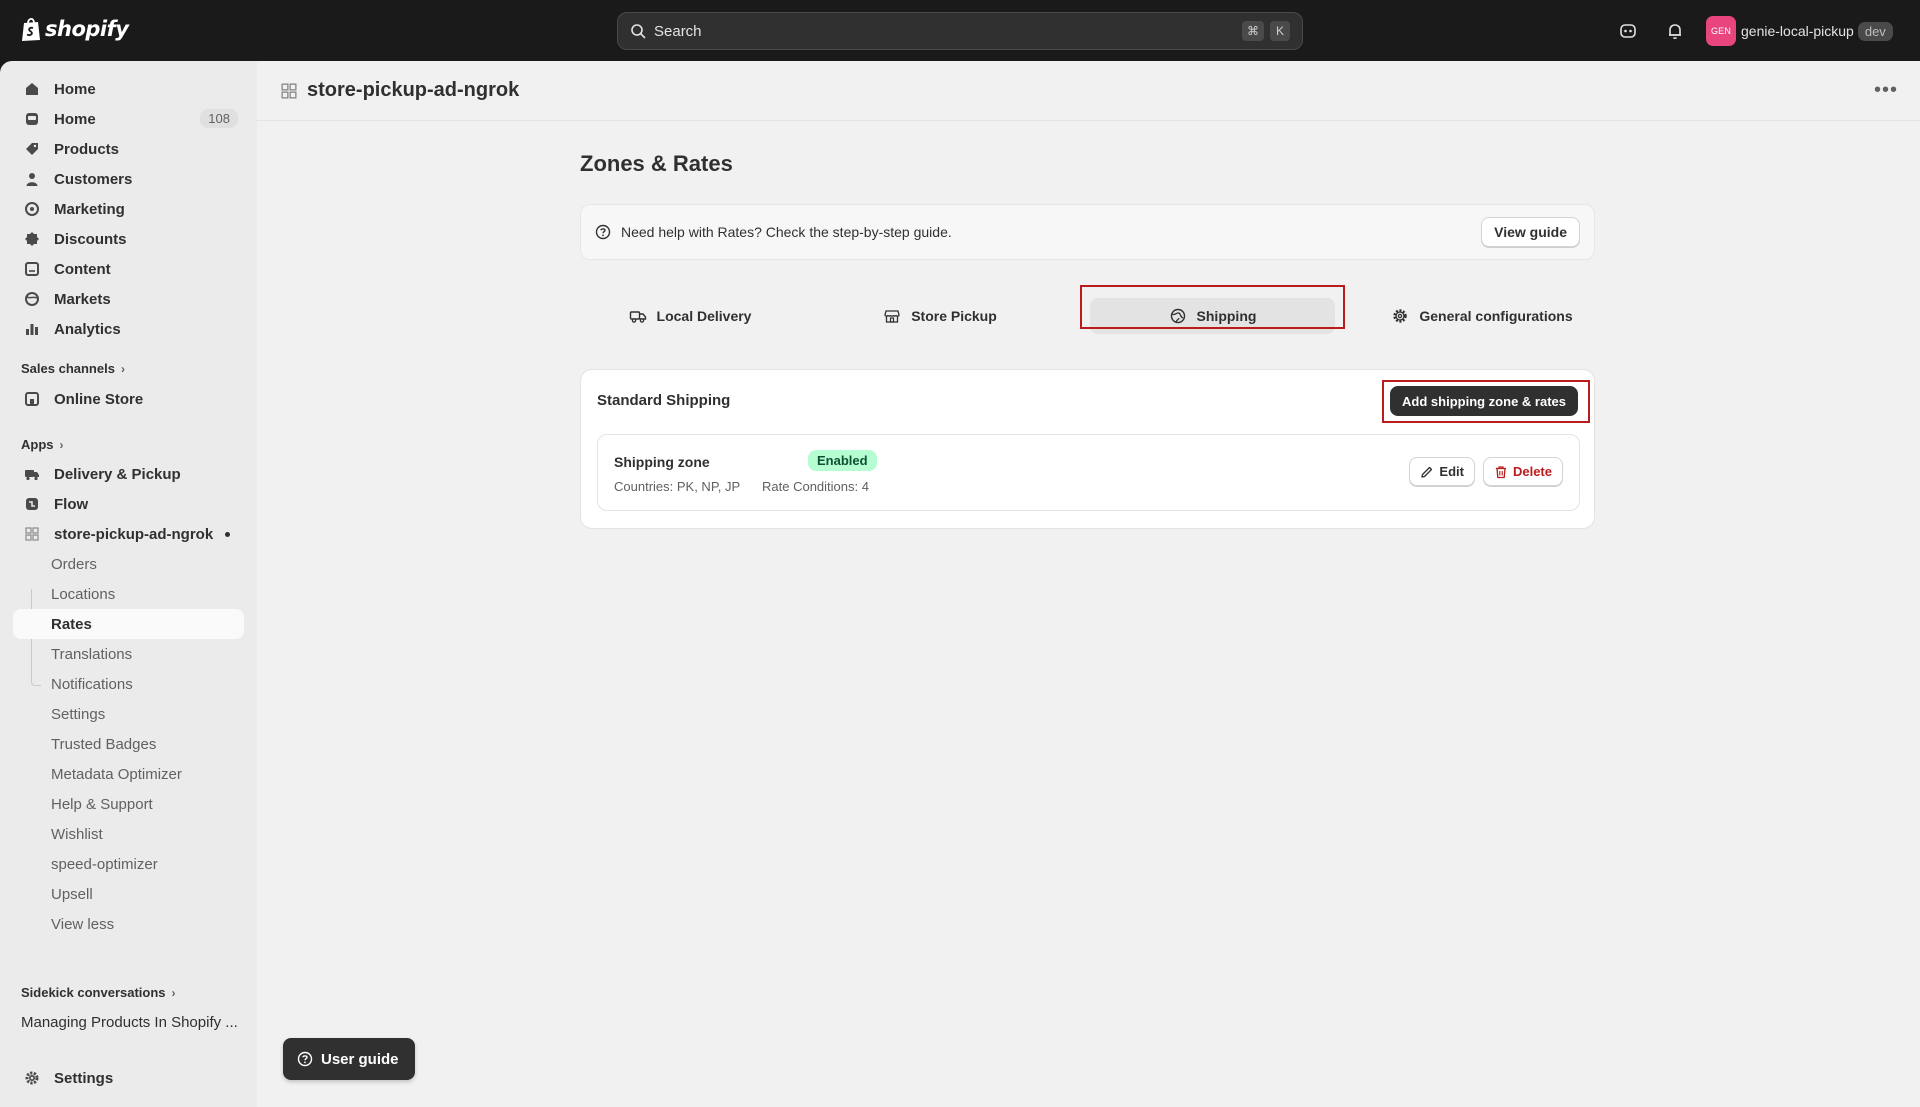 This screenshot has height=1107, width=1920. I want to click on shopify-bag-icon, so click(31, 29).